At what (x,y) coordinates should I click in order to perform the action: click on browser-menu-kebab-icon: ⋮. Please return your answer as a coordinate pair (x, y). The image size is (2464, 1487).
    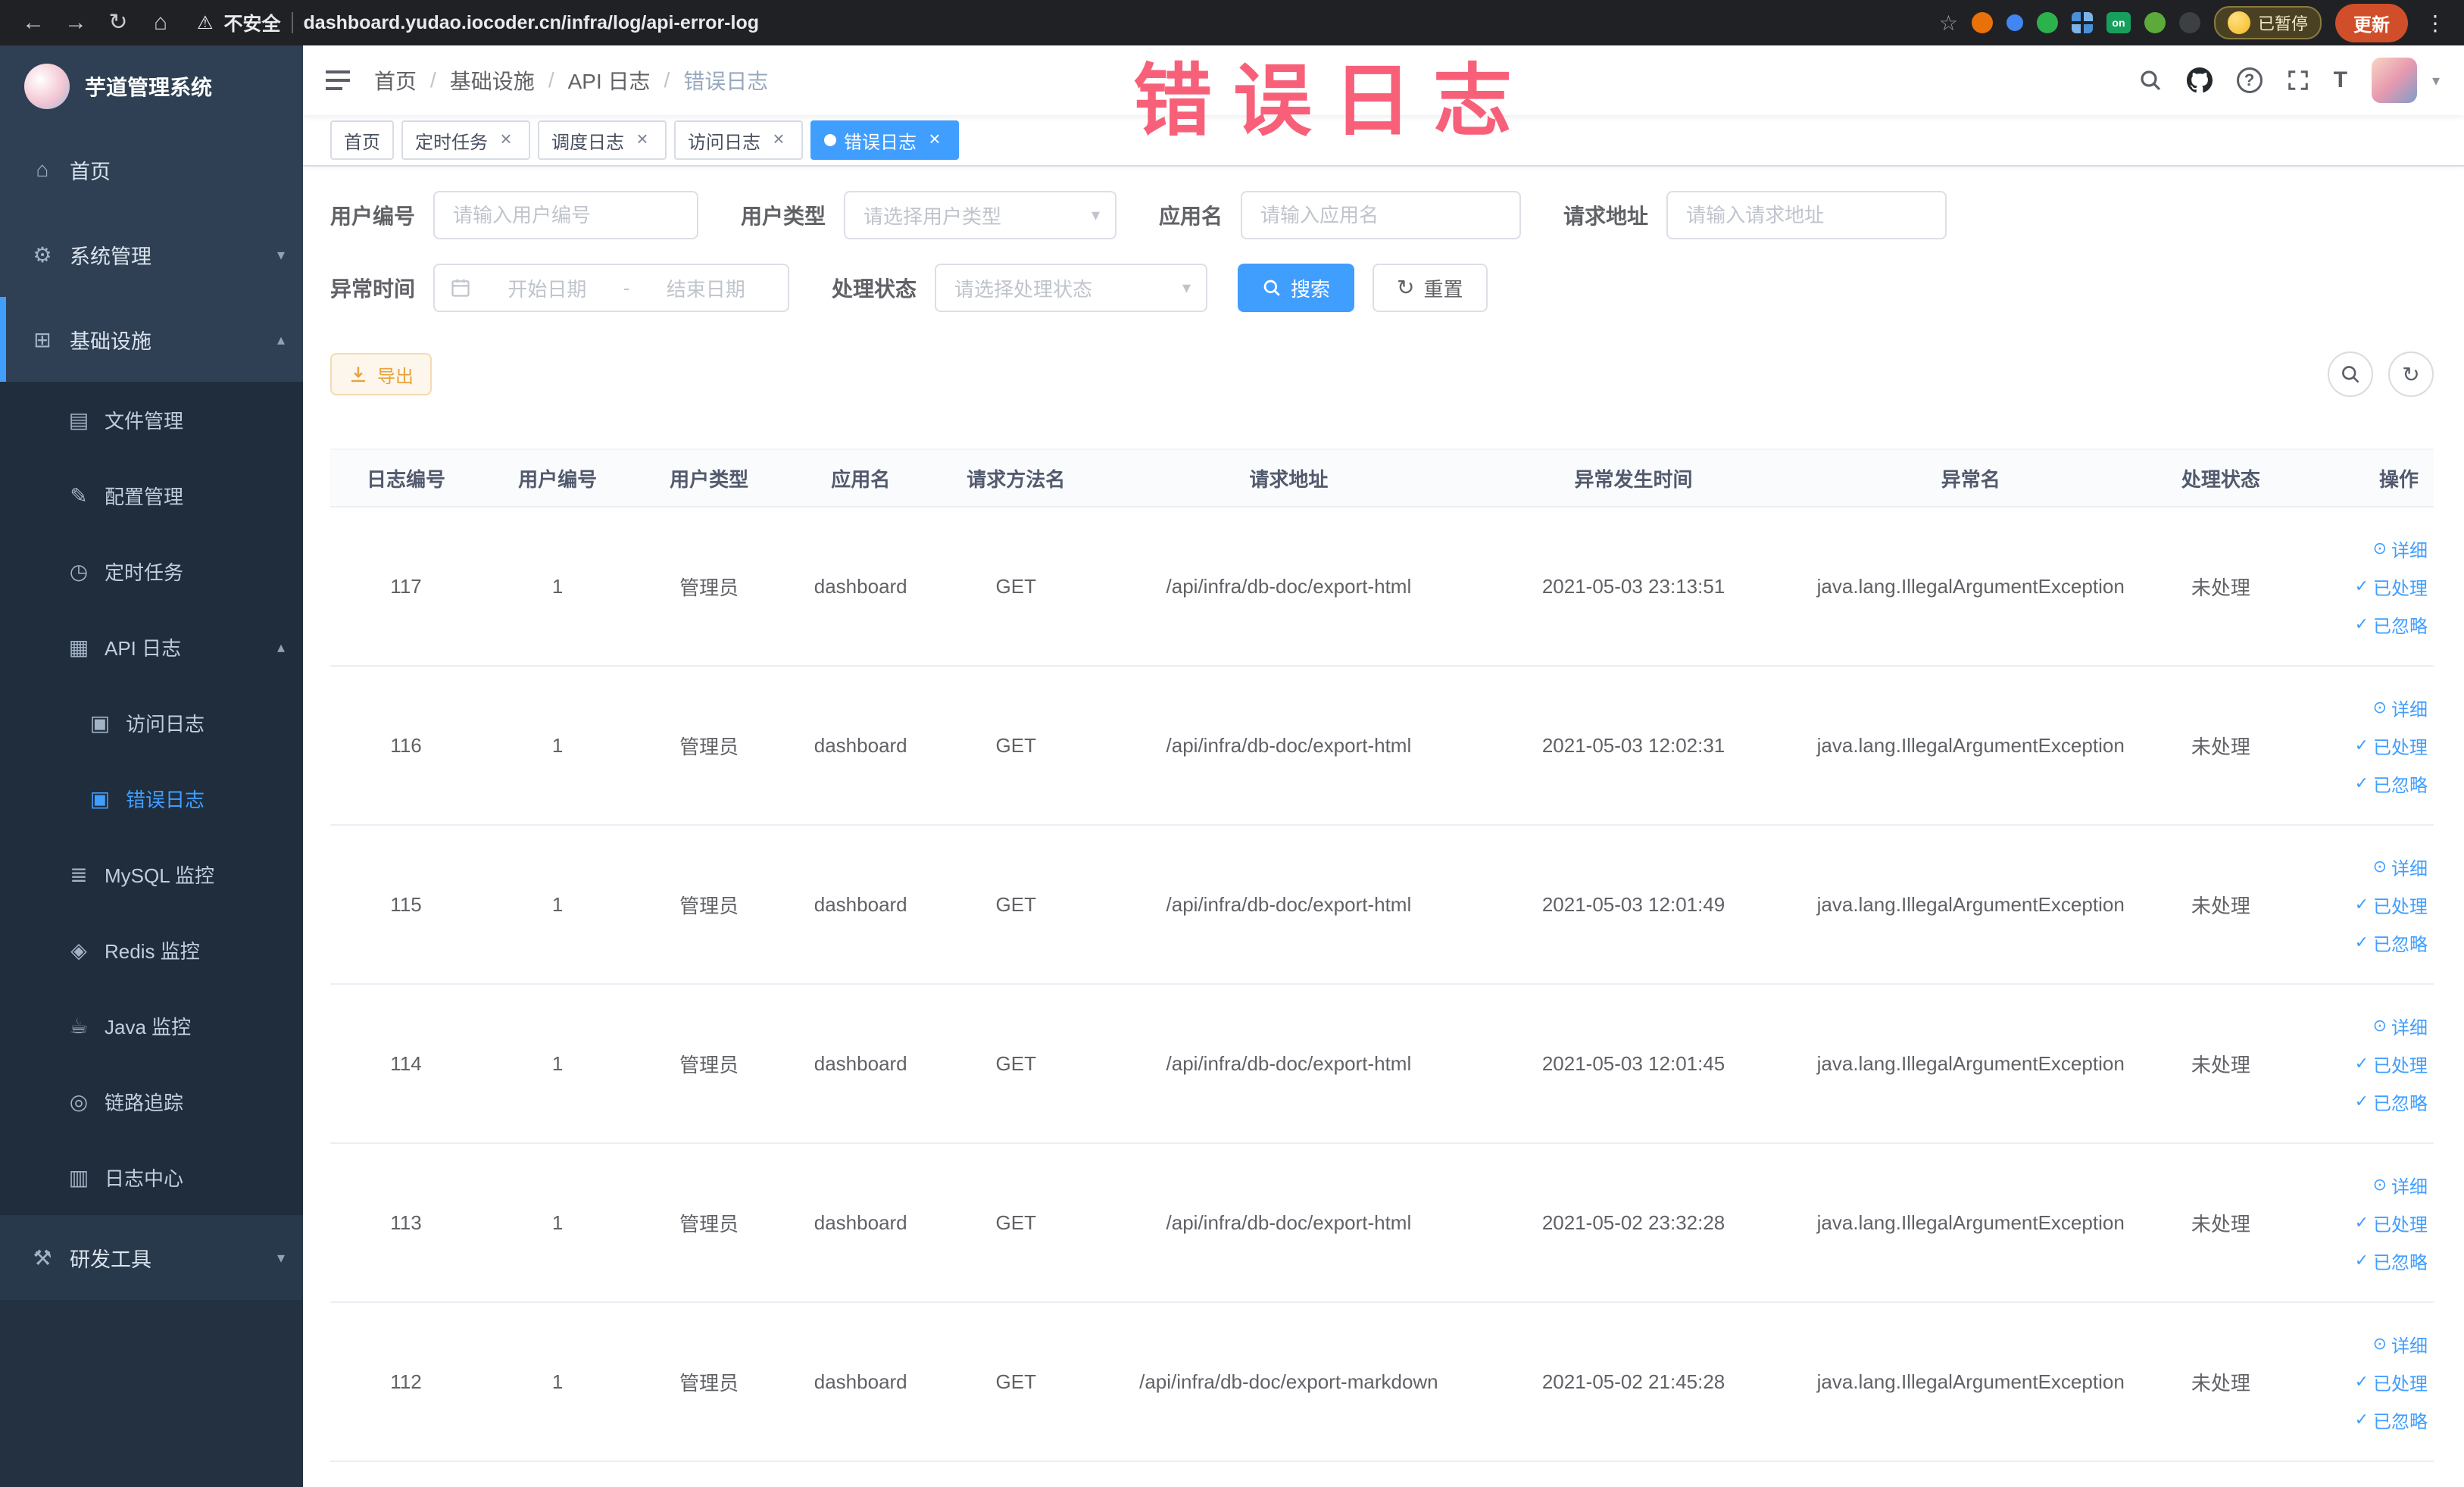
    Looking at the image, I should click on (2435, 23).